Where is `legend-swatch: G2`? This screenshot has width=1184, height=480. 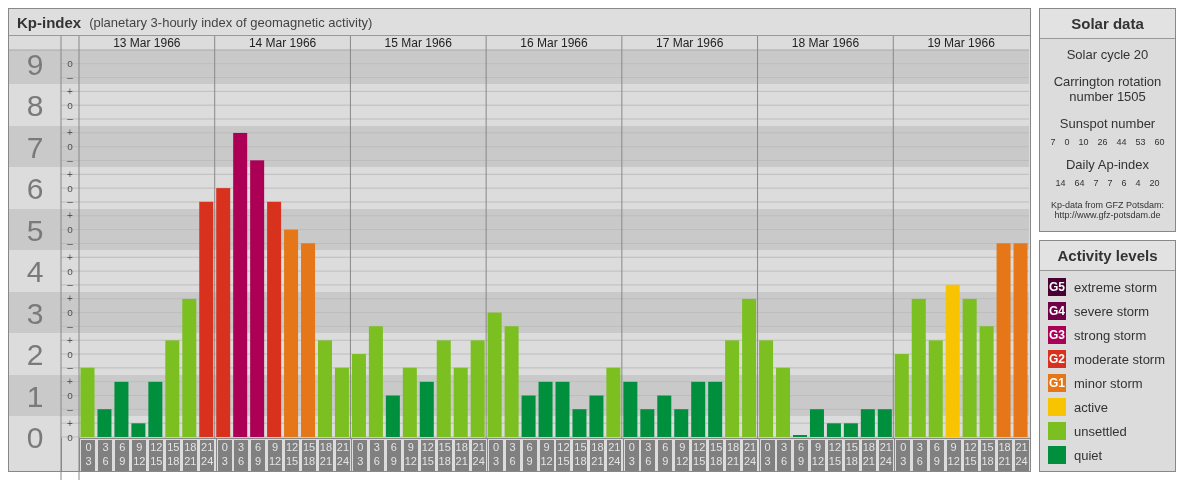 legend-swatch: G2 is located at coordinates (1057, 359).